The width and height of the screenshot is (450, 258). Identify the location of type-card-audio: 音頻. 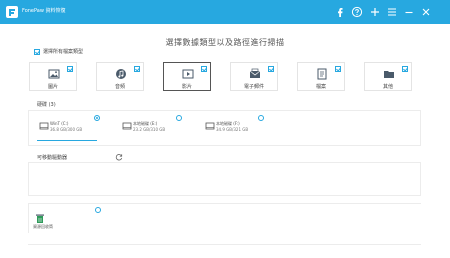
(120, 76).